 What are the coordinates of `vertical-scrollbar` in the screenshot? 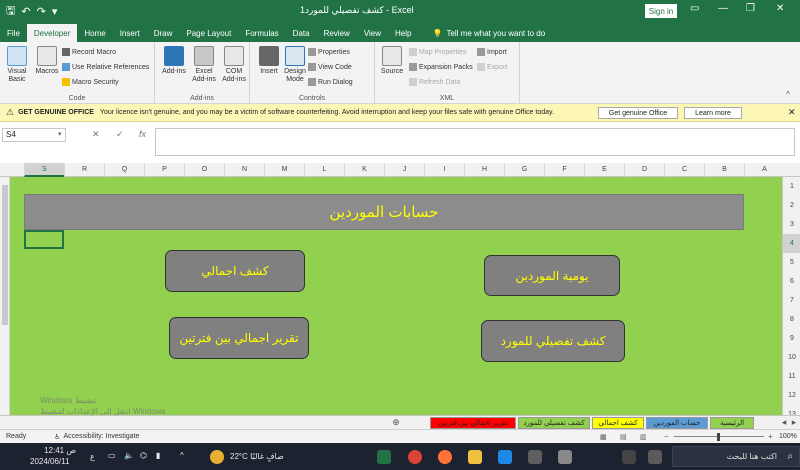 It's located at (5, 296).